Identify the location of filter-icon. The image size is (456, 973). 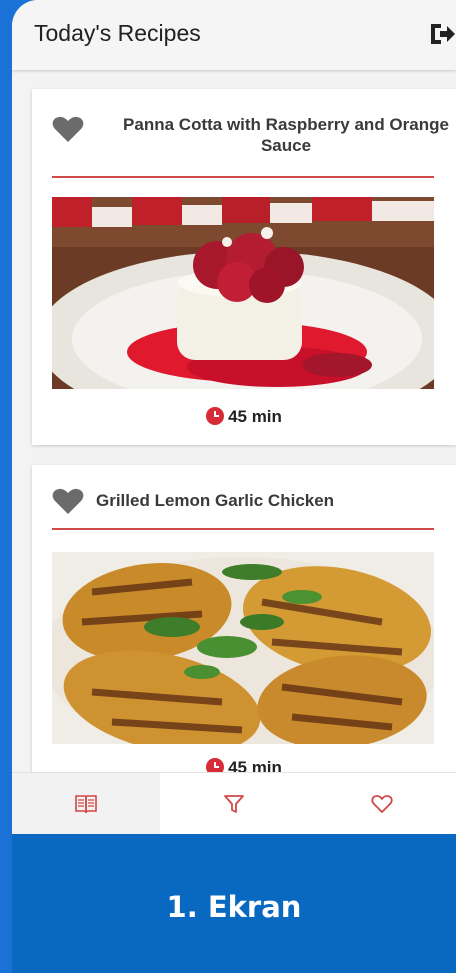
(234, 804).